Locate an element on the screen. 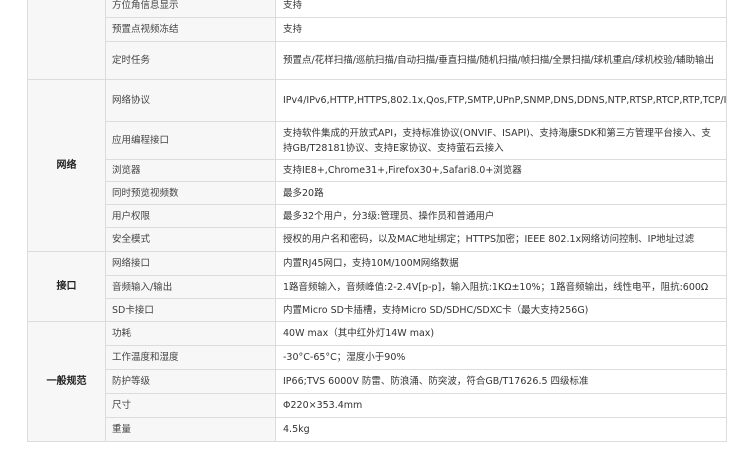  param-value: 40W max（其中红外灯14W max) is located at coordinates (501, 333).